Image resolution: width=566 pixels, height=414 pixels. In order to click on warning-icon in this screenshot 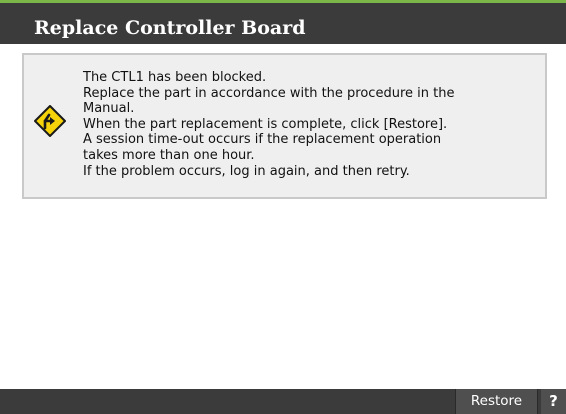, I will do `click(50, 121)`.